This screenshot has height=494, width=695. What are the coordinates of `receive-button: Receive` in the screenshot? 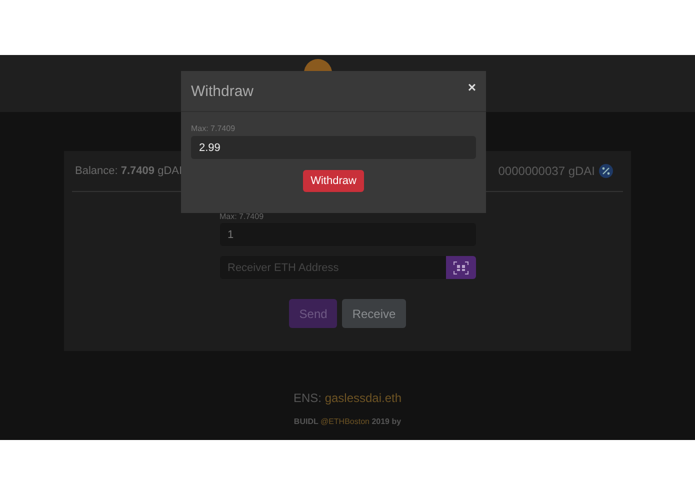 It's located at (374, 313).